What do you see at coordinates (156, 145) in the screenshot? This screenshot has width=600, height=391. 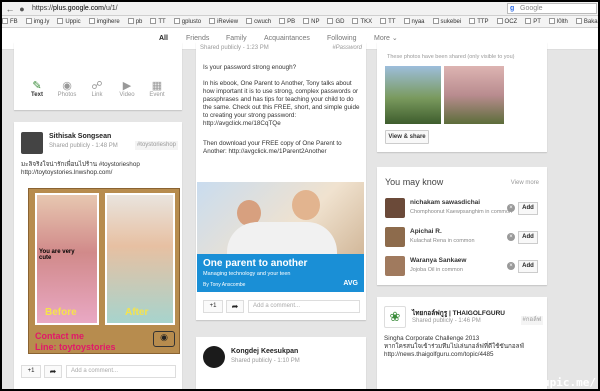 I see `hashtag: #toystorieshop` at bounding box center [156, 145].